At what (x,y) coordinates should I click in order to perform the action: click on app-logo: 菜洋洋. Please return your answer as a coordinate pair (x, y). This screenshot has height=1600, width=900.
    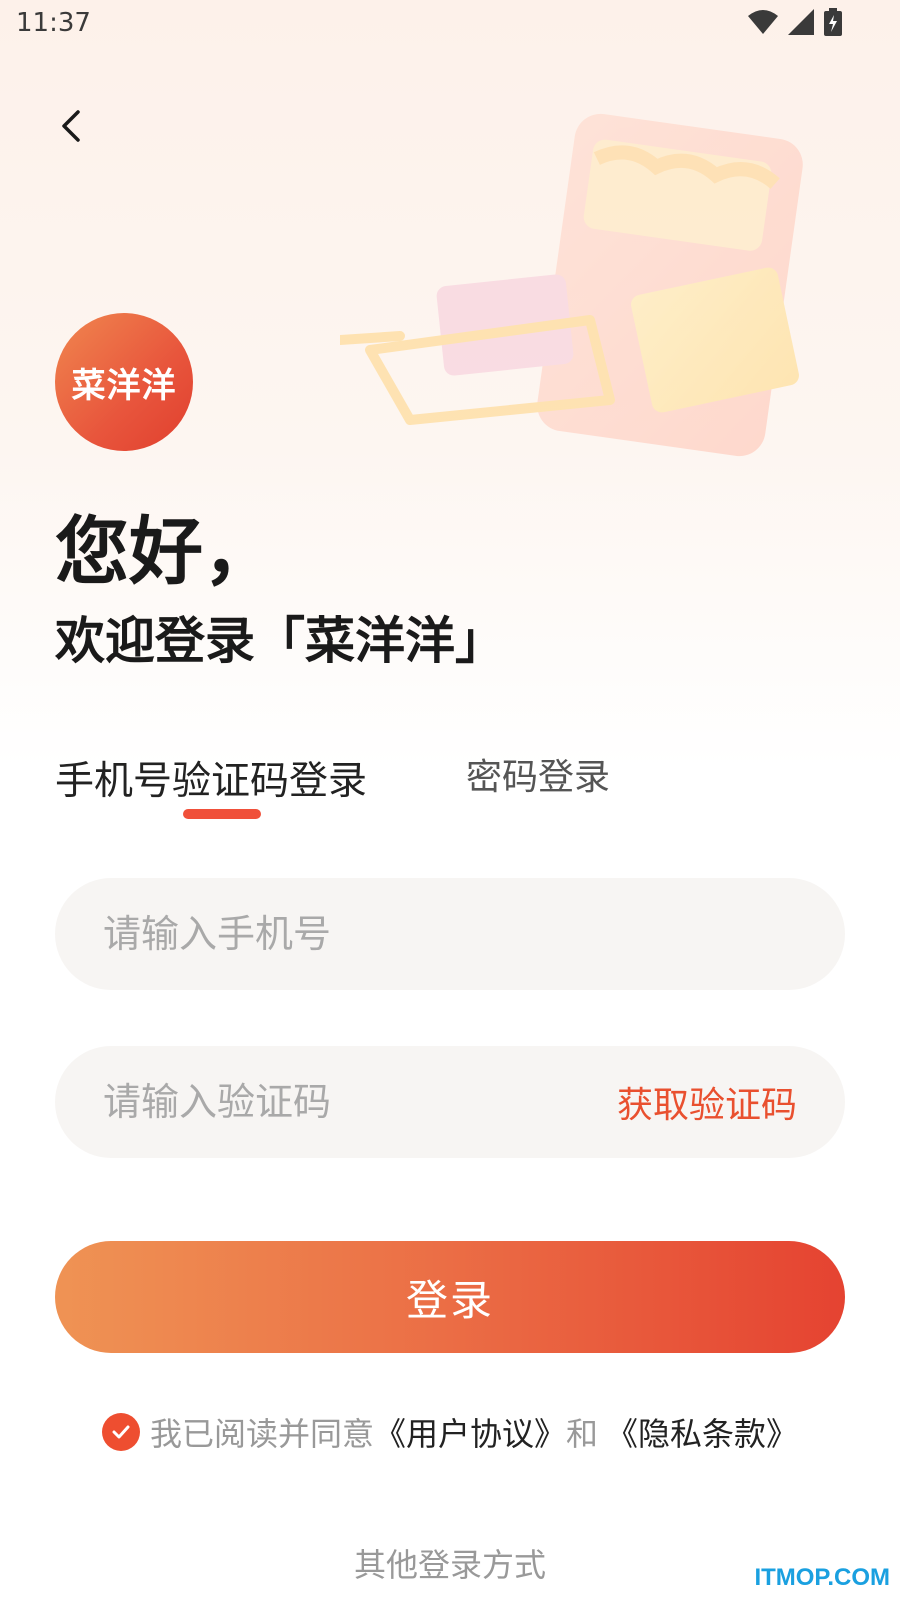
    Looking at the image, I should click on (124, 382).